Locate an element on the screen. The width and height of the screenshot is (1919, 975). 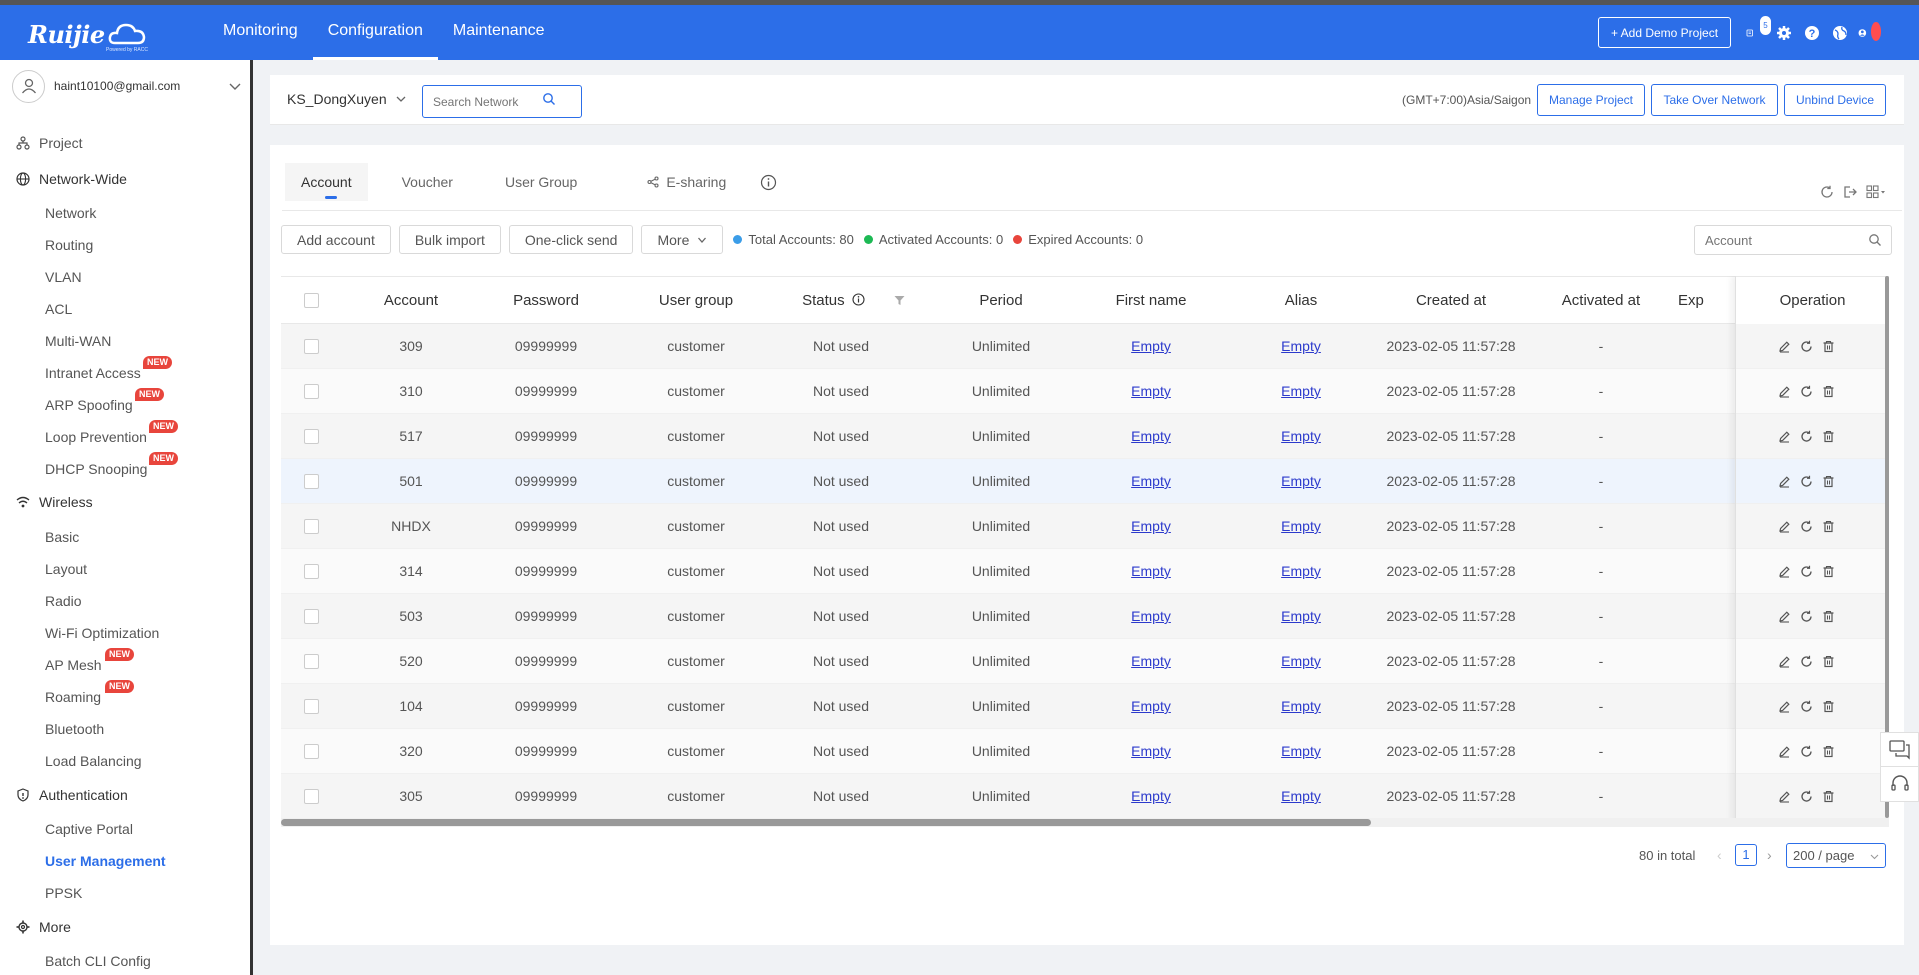
sidebar-item-wifi-optimization: Wi-Fi Optimization is located at coordinates (102, 633).